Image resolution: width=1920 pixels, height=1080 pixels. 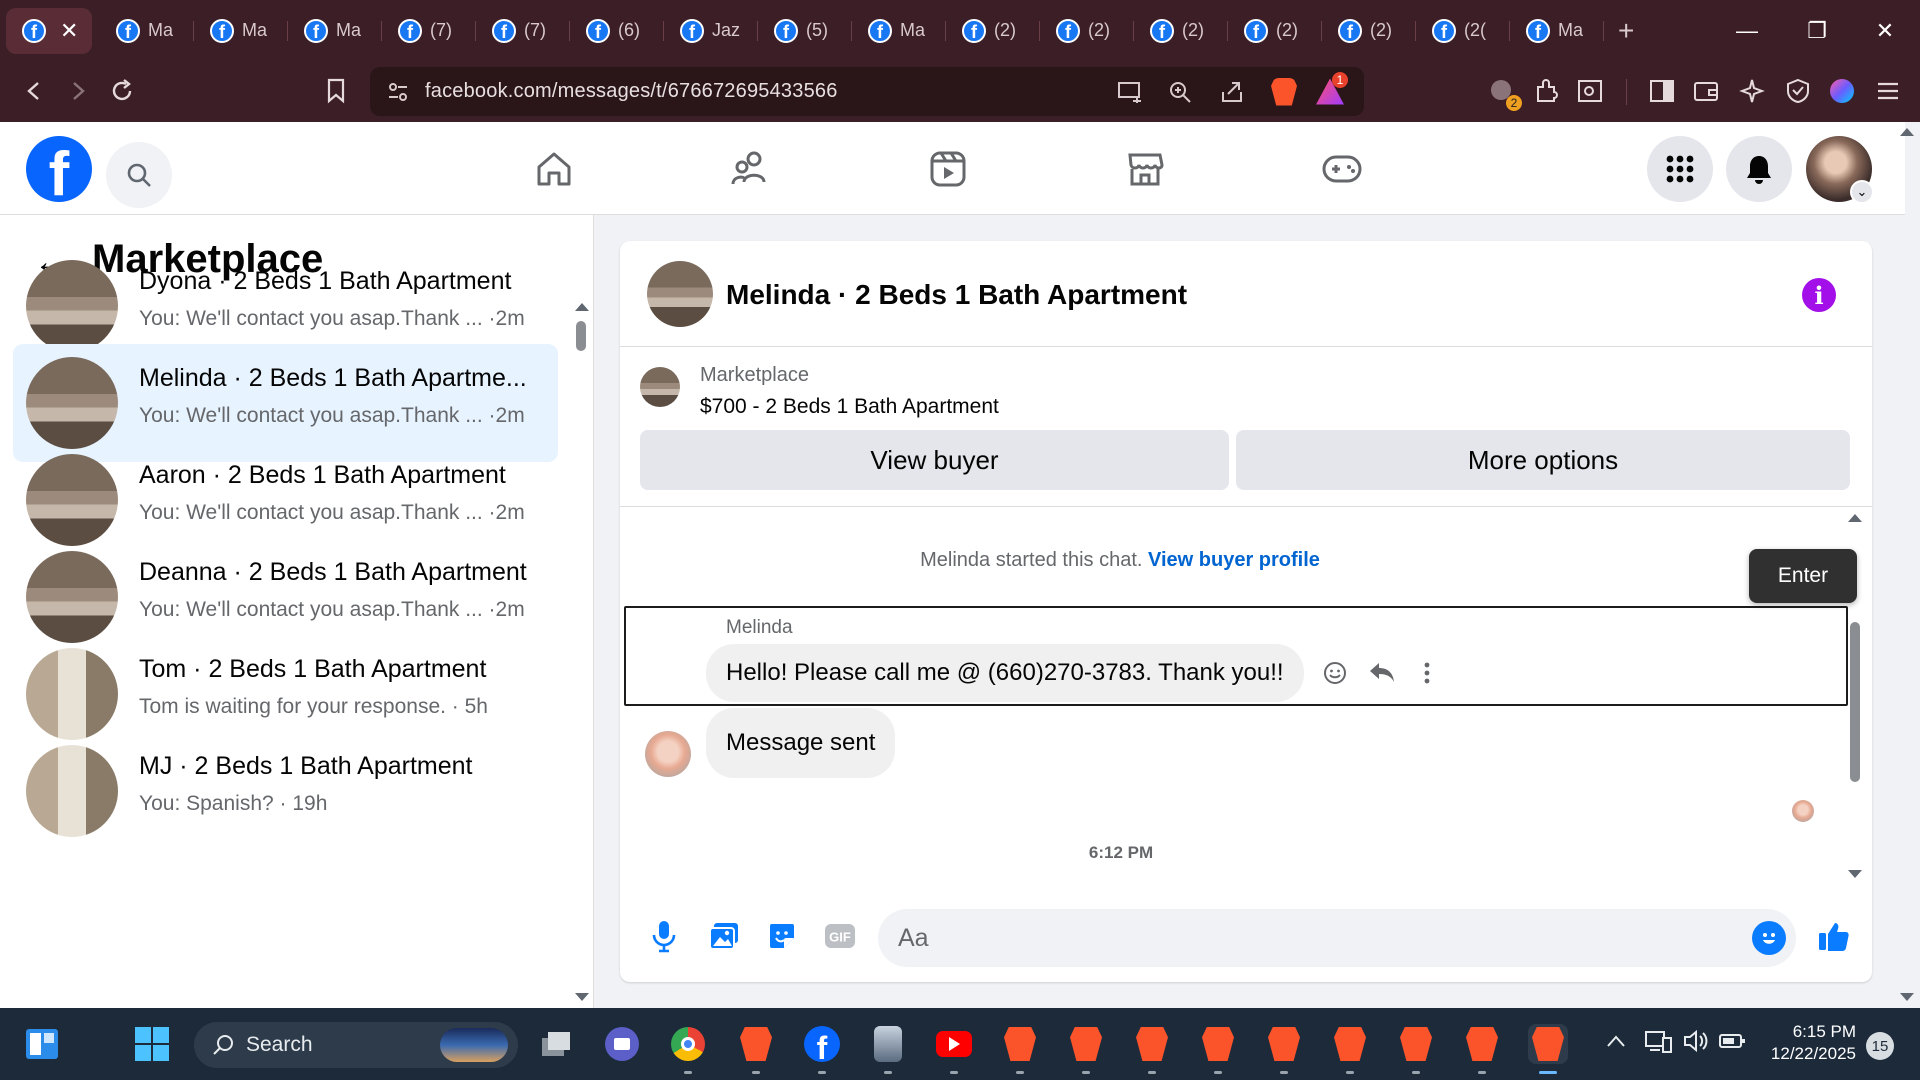 What do you see at coordinates (581, 336) in the screenshot?
I see `list-scrollbar` at bounding box center [581, 336].